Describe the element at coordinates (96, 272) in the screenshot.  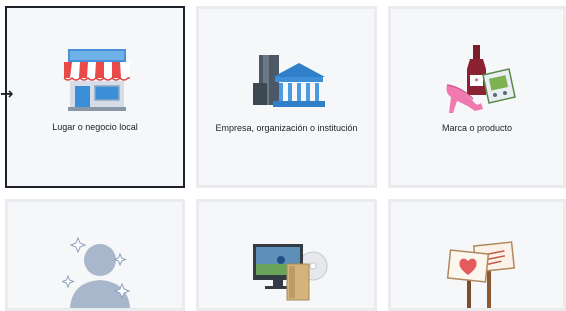
I see `artist-figure-icon` at that location.